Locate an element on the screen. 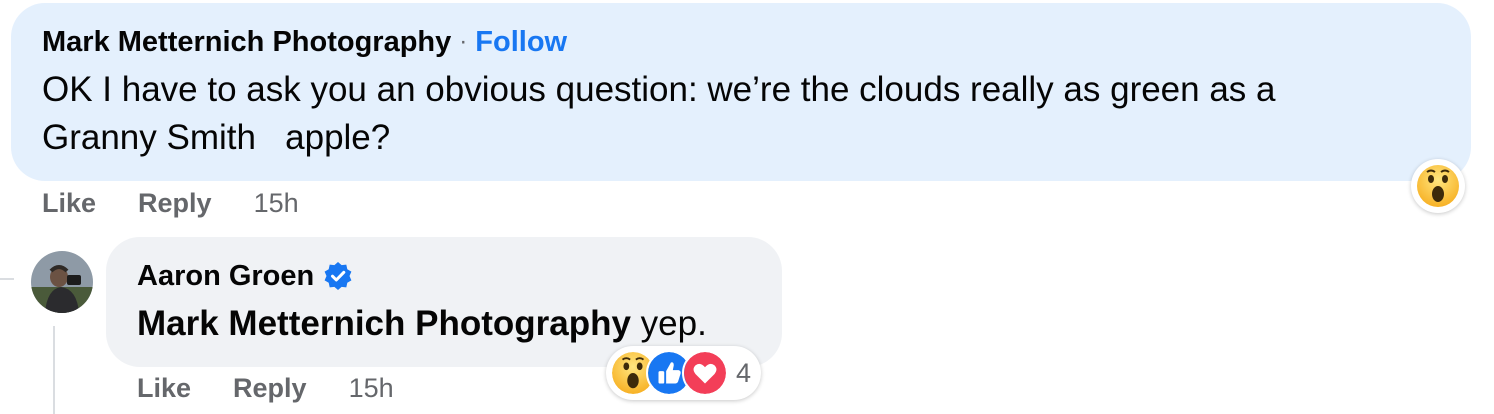 The image size is (1494, 414). mention-link: Mark Metternich Photography is located at coordinates (384, 323).